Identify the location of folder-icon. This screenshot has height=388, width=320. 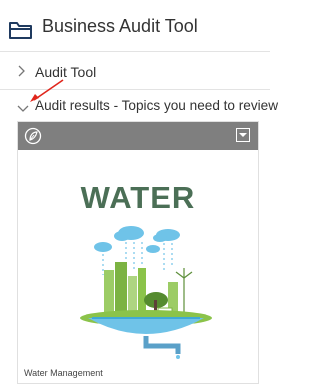
(21, 32).